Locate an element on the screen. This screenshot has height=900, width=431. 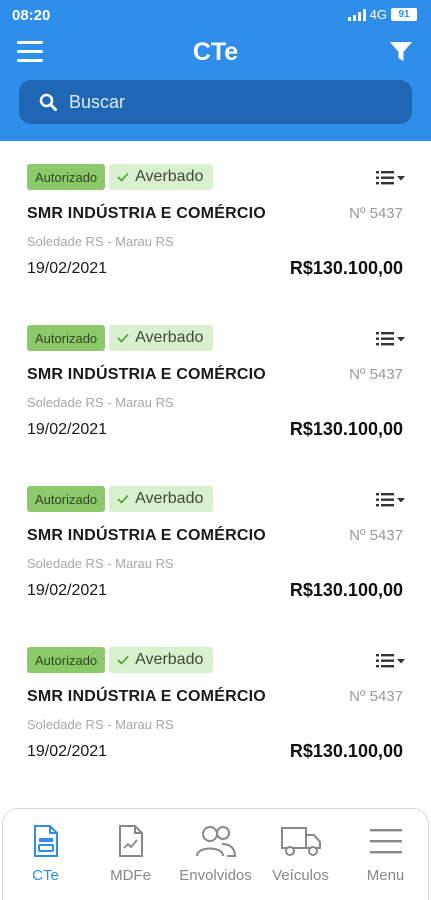
cte-document-icon is located at coordinates (45, 841).